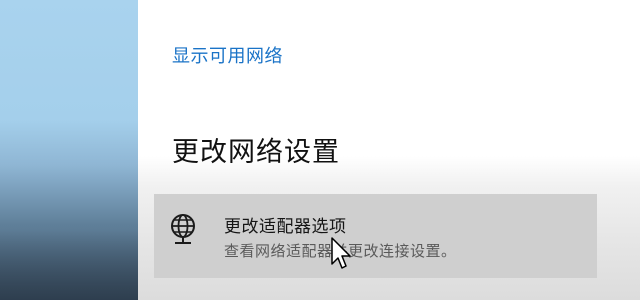  What do you see at coordinates (256, 152) in the screenshot?
I see `change-network-settings-heading: 更改网络设置` at bounding box center [256, 152].